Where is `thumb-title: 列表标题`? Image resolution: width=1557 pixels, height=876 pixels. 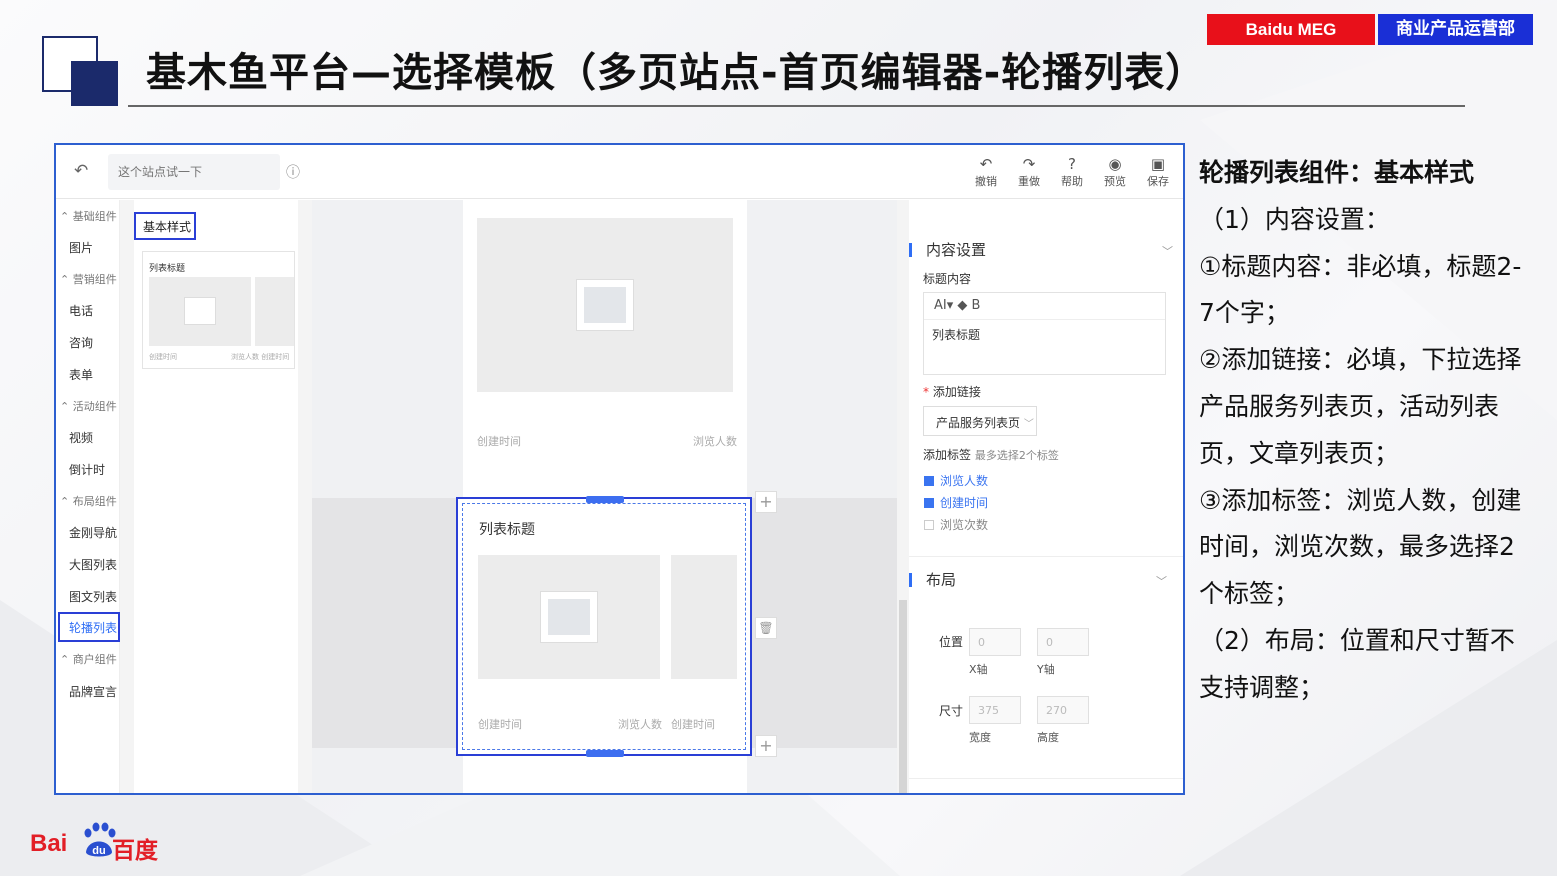
thumb-title: 列表标题 is located at coordinates (167, 269).